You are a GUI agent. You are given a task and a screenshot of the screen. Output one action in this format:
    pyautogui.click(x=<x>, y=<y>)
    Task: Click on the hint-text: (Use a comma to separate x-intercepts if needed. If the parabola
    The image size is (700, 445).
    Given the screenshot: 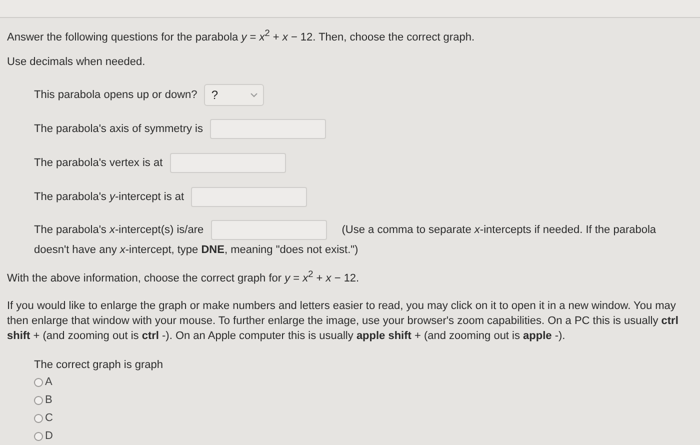 What is the action you would take?
    pyautogui.click(x=499, y=230)
    